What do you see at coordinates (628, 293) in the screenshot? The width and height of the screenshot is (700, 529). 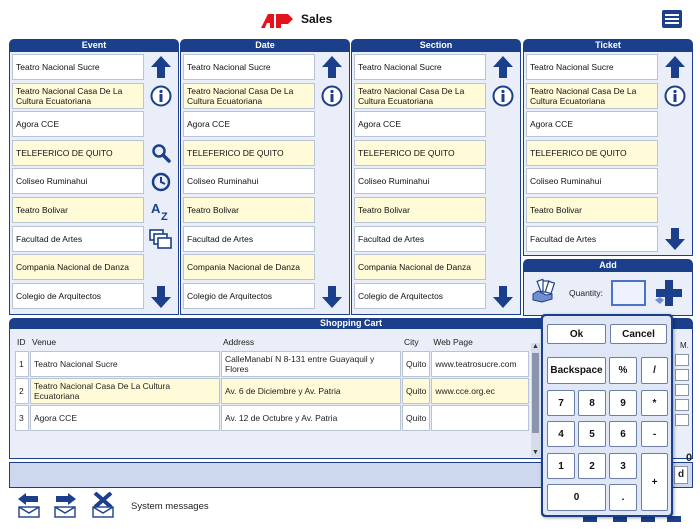 I see `quantity-input` at bounding box center [628, 293].